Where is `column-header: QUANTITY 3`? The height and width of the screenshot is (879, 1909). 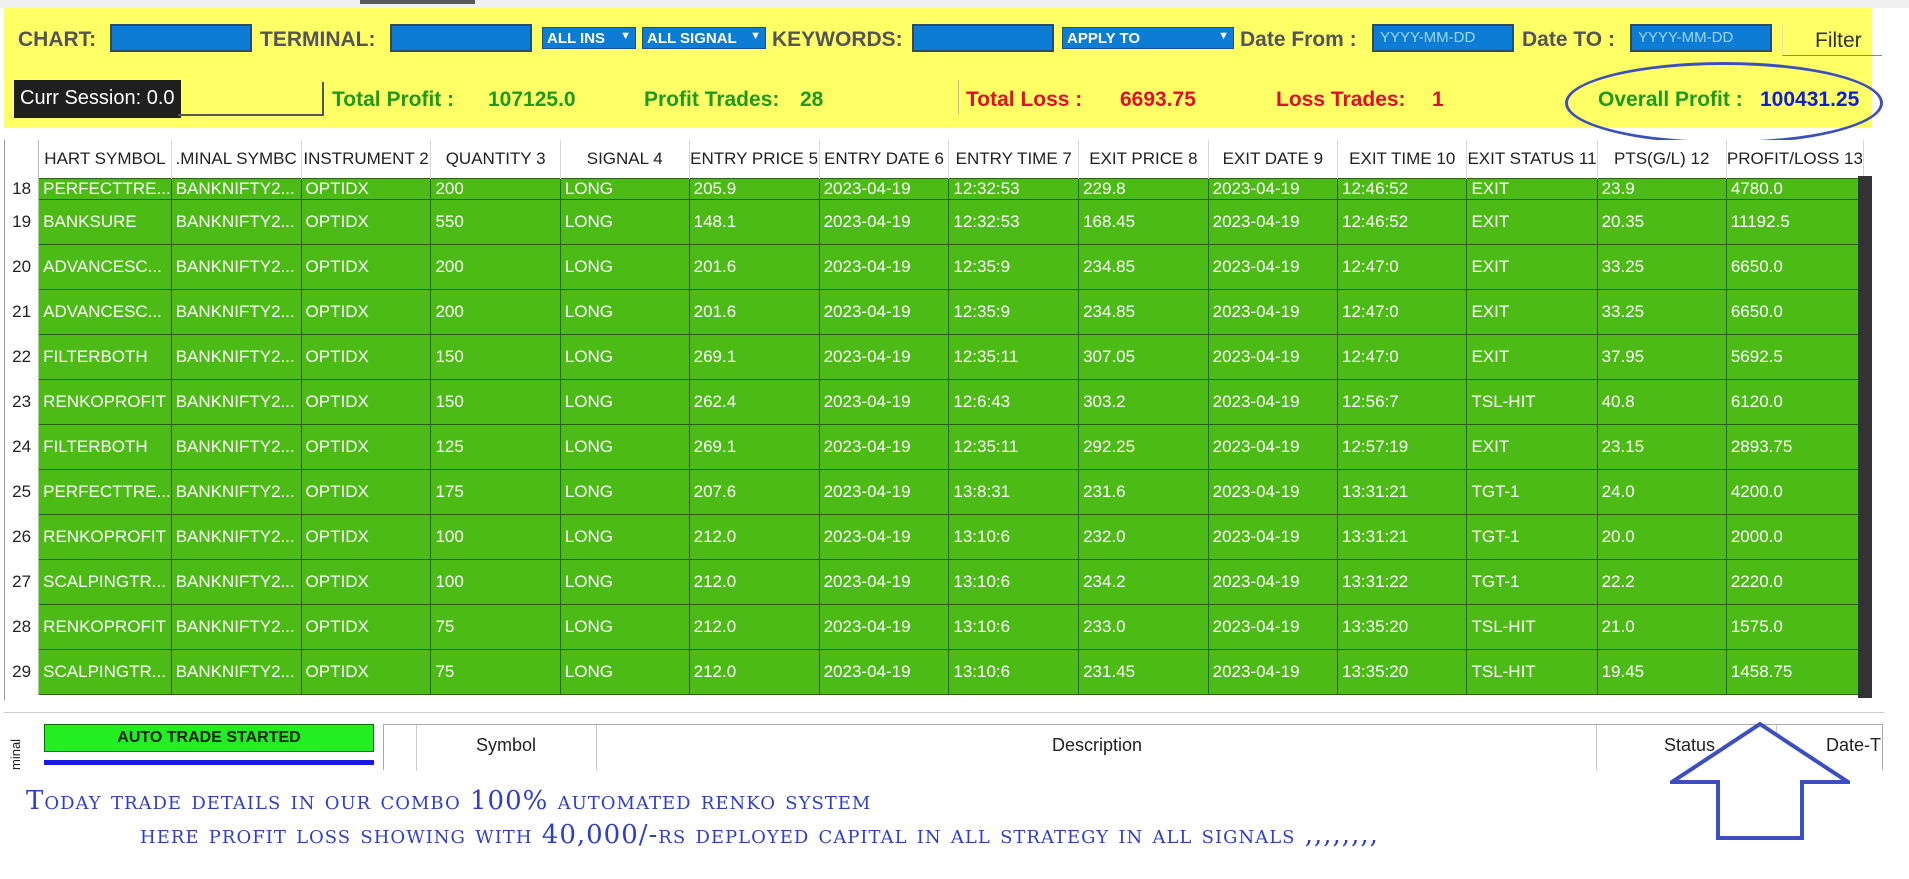 column-header: QUANTITY 3 is located at coordinates (495, 159).